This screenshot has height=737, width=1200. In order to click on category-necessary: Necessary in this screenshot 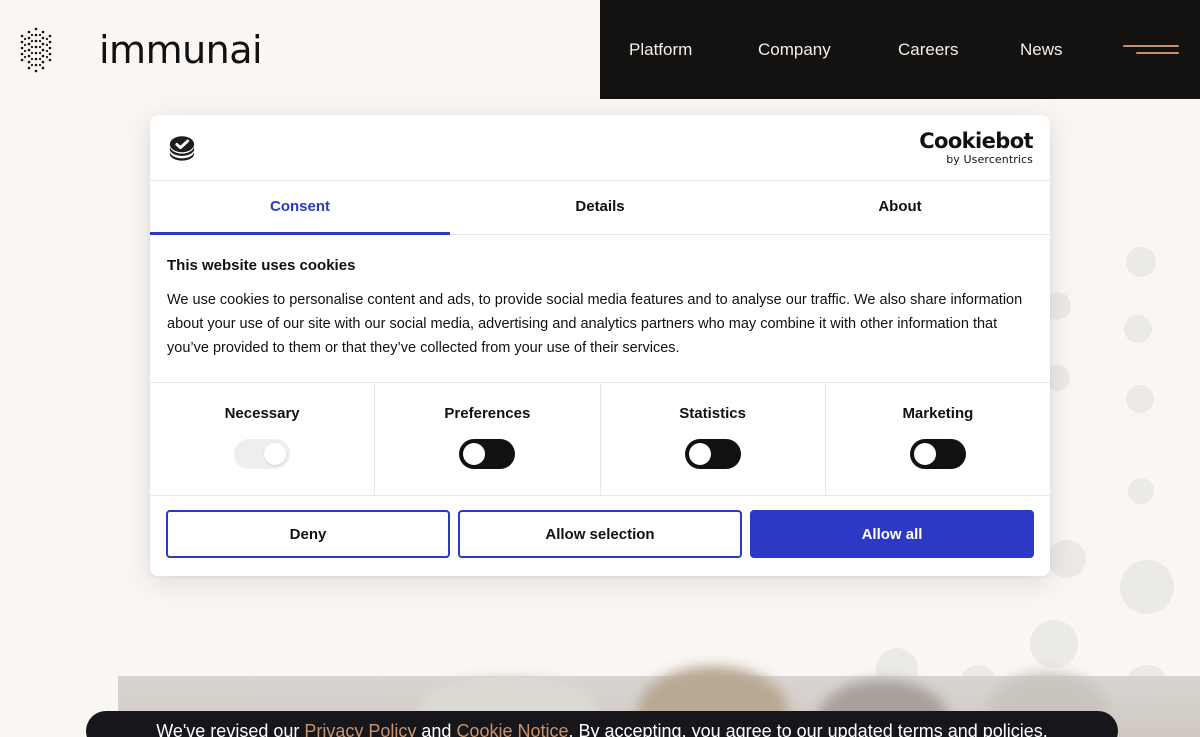, I will do `click(263, 439)`.